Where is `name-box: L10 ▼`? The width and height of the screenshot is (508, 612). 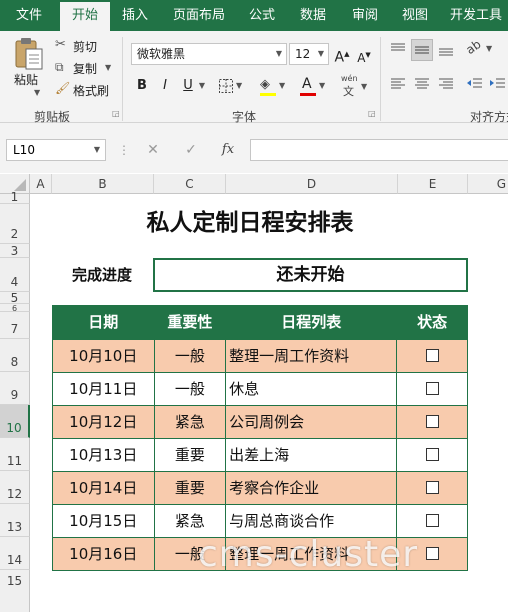 name-box: L10 ▼ is located at coordinates (56, 150).